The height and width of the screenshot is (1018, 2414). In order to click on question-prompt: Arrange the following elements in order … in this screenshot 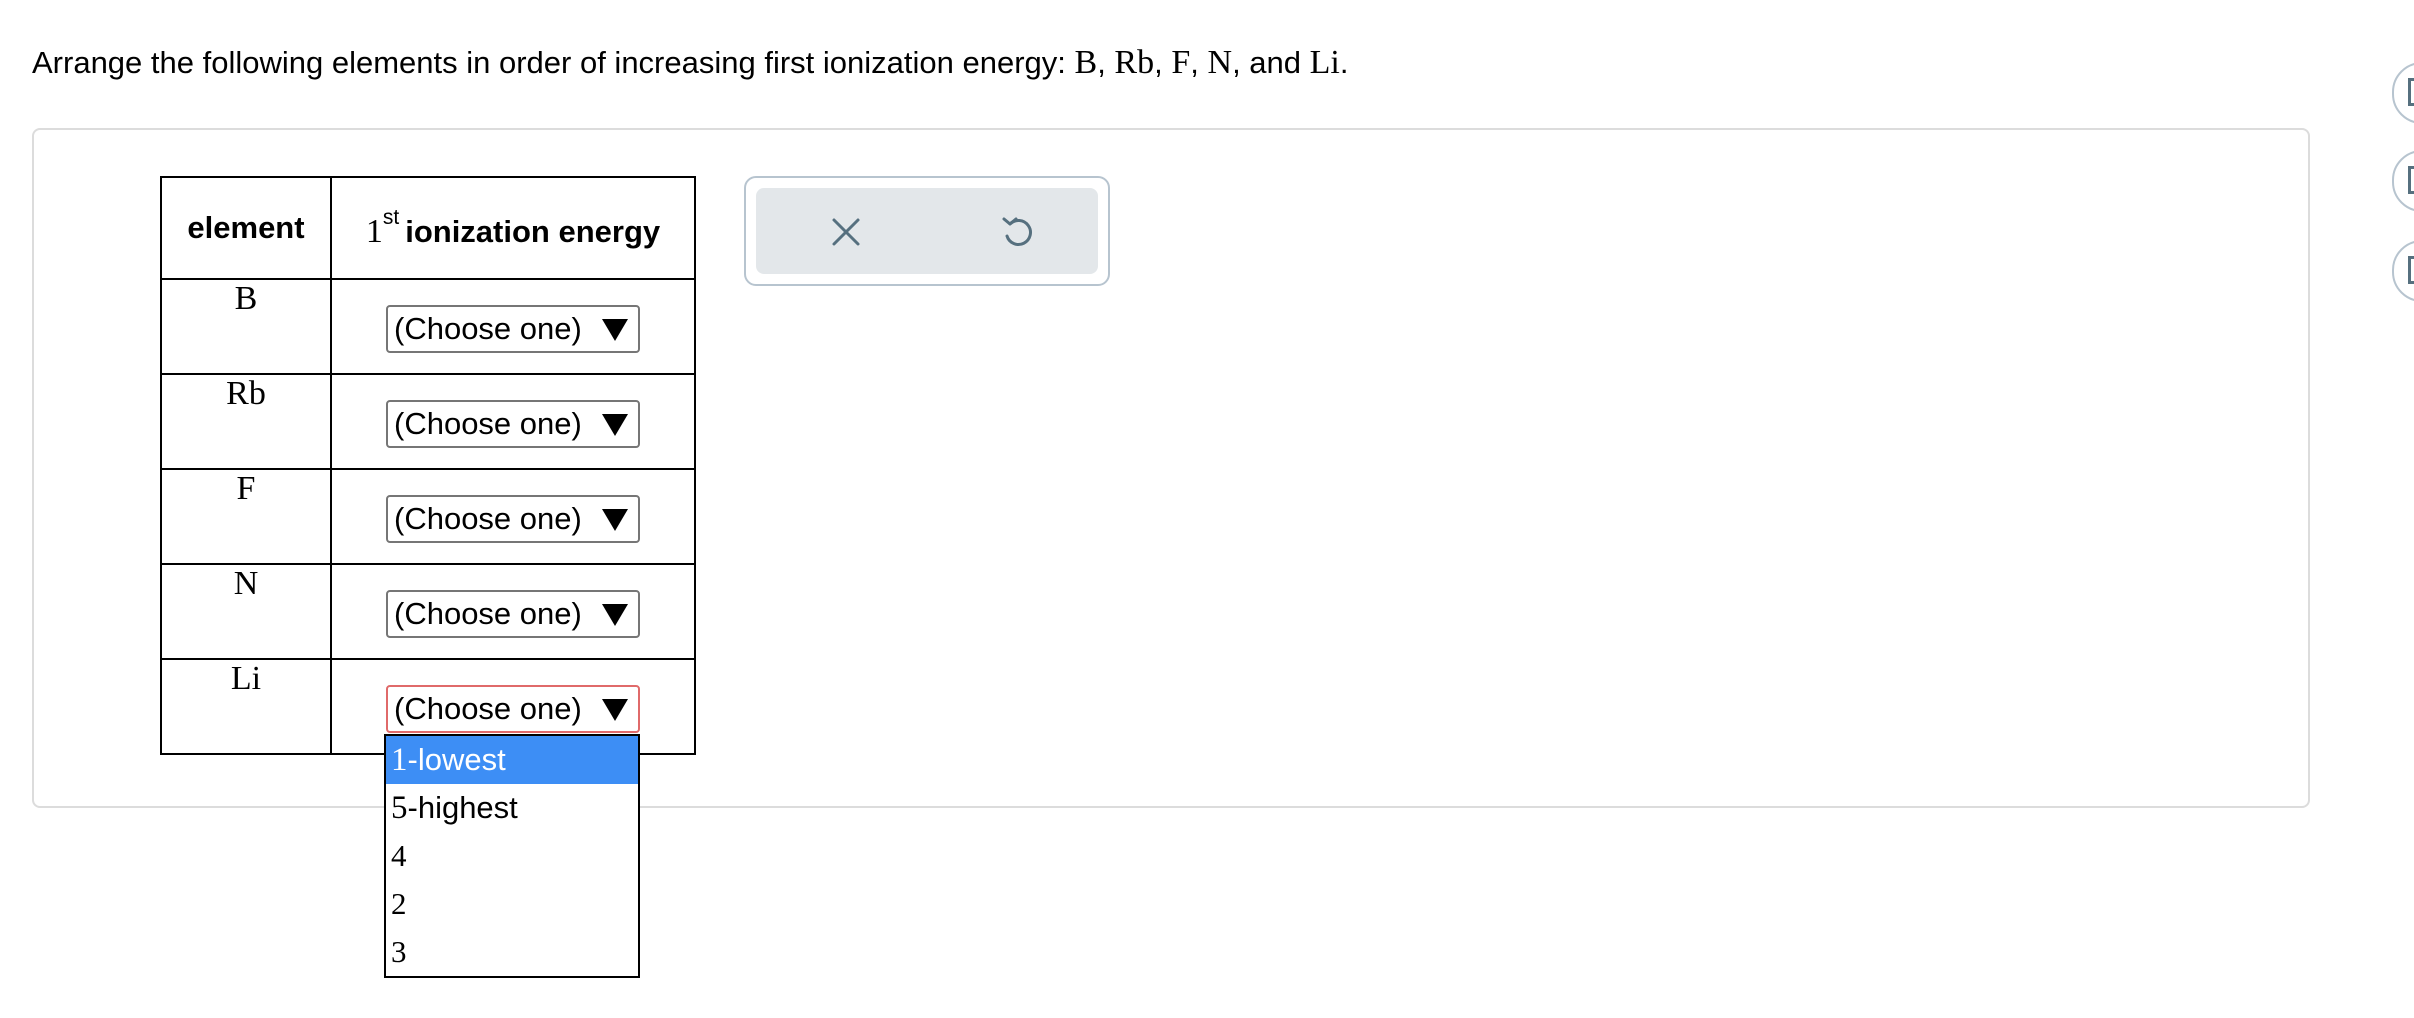, I will do `click(690, 62)`.